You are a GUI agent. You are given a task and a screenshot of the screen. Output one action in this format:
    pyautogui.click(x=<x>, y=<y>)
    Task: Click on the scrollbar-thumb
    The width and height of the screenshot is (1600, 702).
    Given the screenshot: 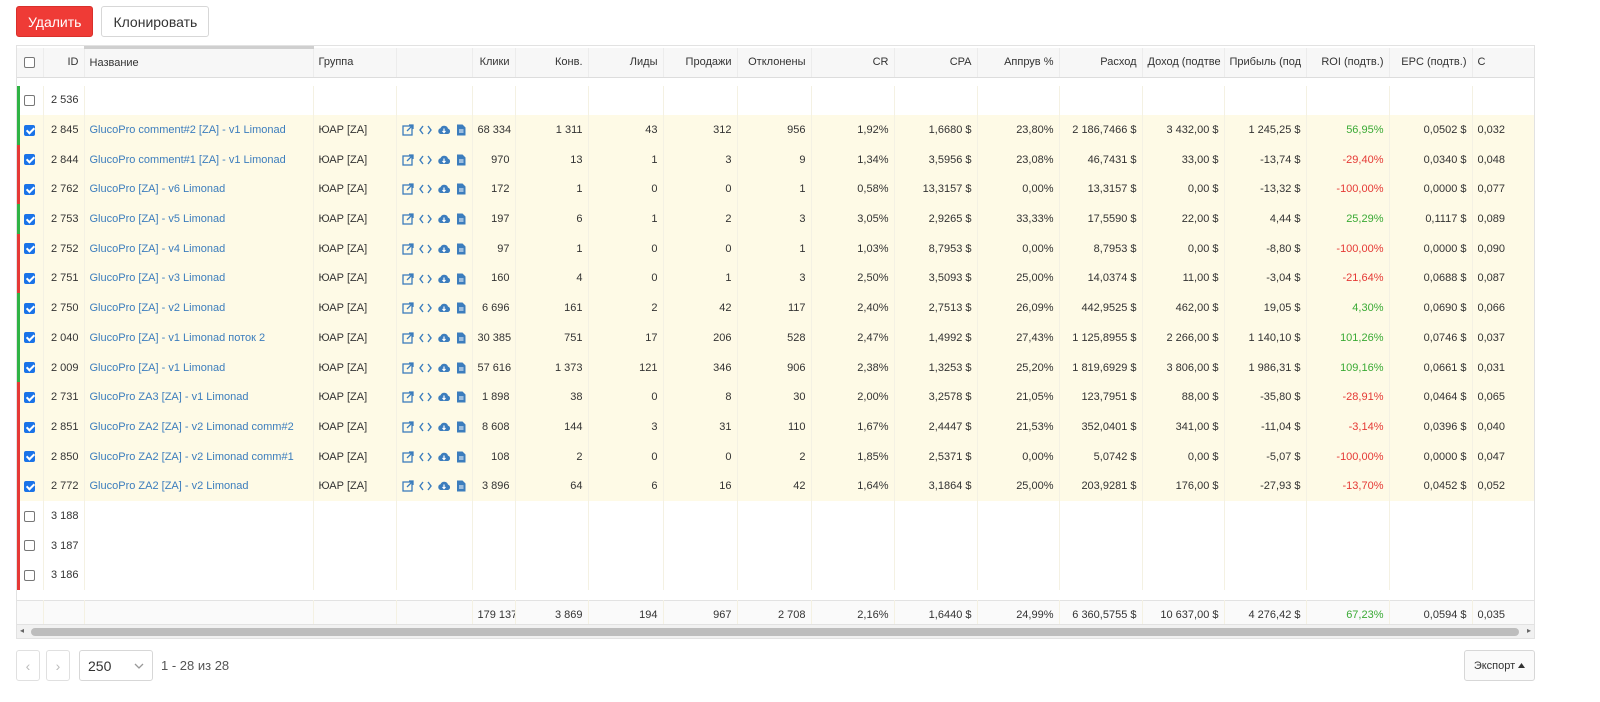 What is the action you would take?
    pyautogui.click(x=775, y=632)
    